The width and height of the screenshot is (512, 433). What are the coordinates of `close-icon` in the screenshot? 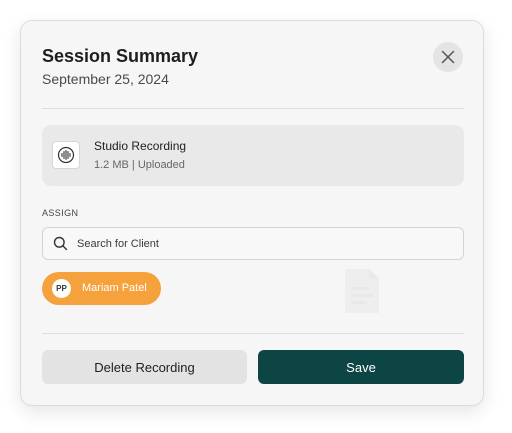 It's located at (448, 57).